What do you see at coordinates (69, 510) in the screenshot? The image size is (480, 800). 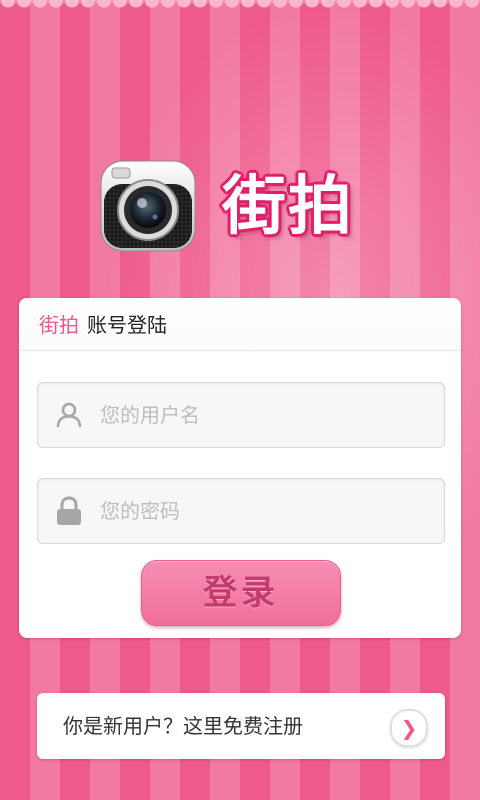 I see `lock-icon` at bounding box center [69, 510].